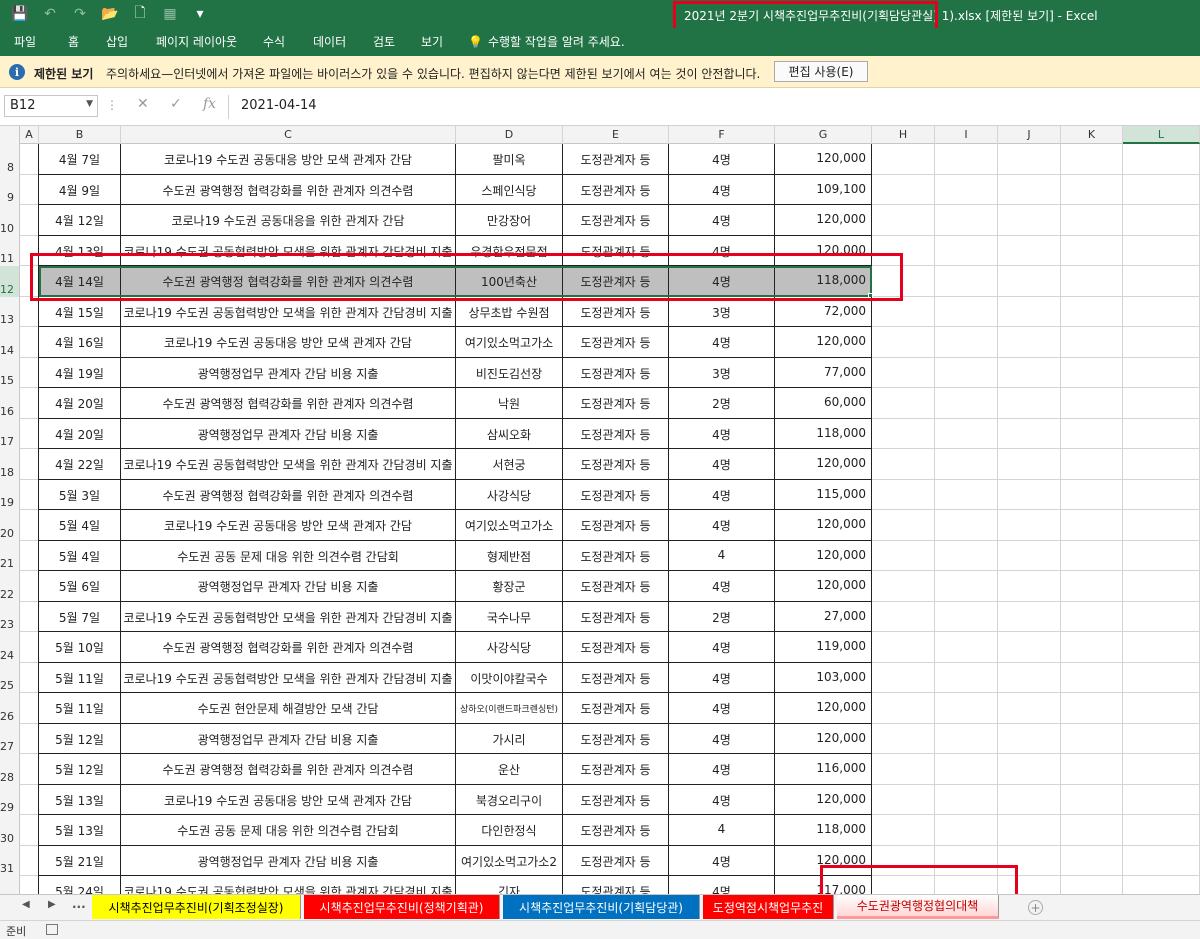 Image resolution: width=1200 pixels, height=939 pixels. What do you see at coordinates (10, 769) in the screenshot?
I see `row-header: 28` at bounding box center [10, 769].